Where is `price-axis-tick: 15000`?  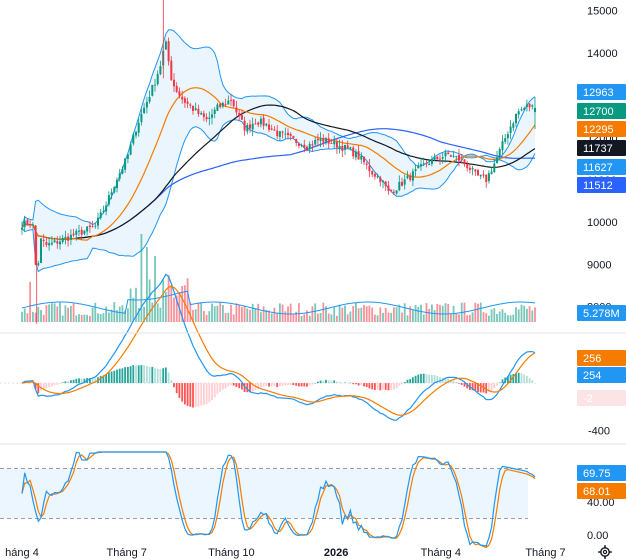
price-axis-tick: 15000 is located at coordinates (602, 12).